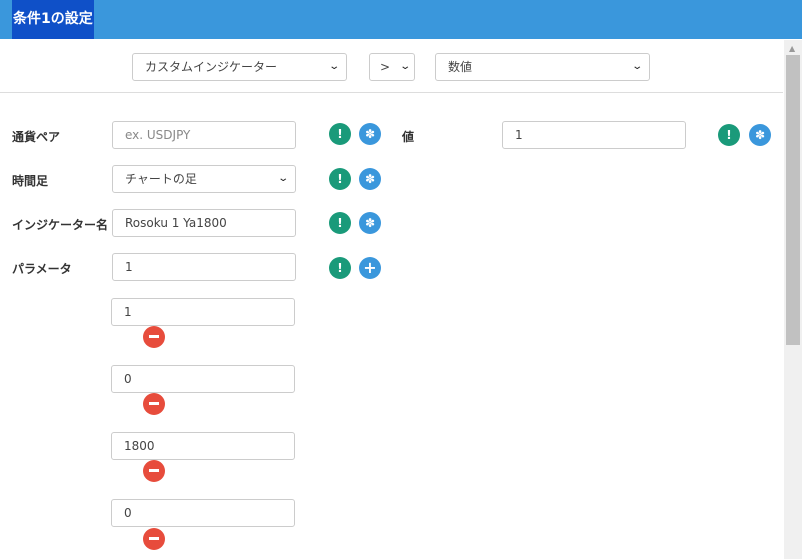 Image resolution: width=802 pixels, height=559 pixels. Describe the element at coordinates (401, 19) in the screenshot. I see `dialog-header: 条件1の設定` at that location.